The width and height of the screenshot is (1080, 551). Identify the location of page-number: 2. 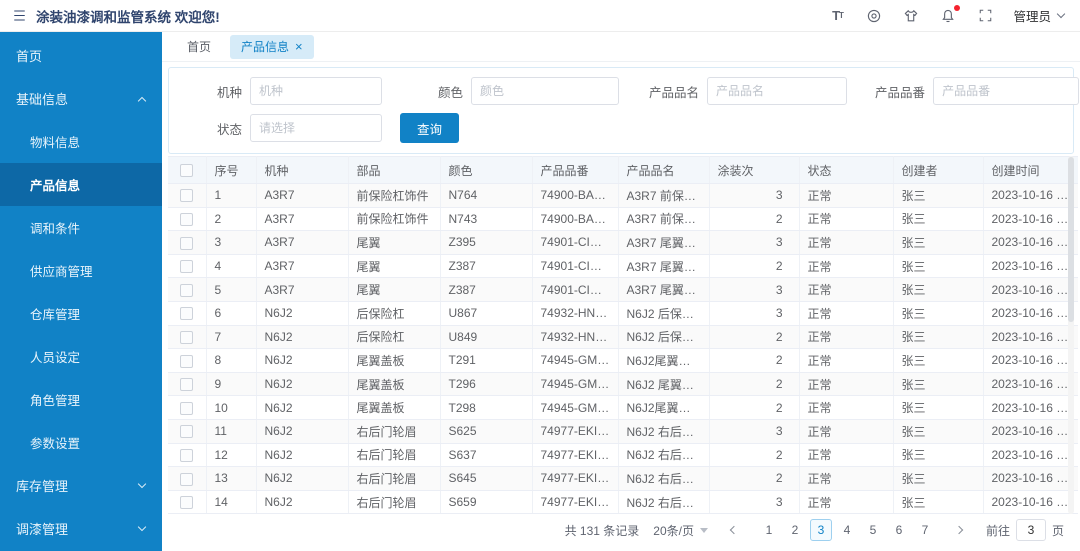
(795, 530).